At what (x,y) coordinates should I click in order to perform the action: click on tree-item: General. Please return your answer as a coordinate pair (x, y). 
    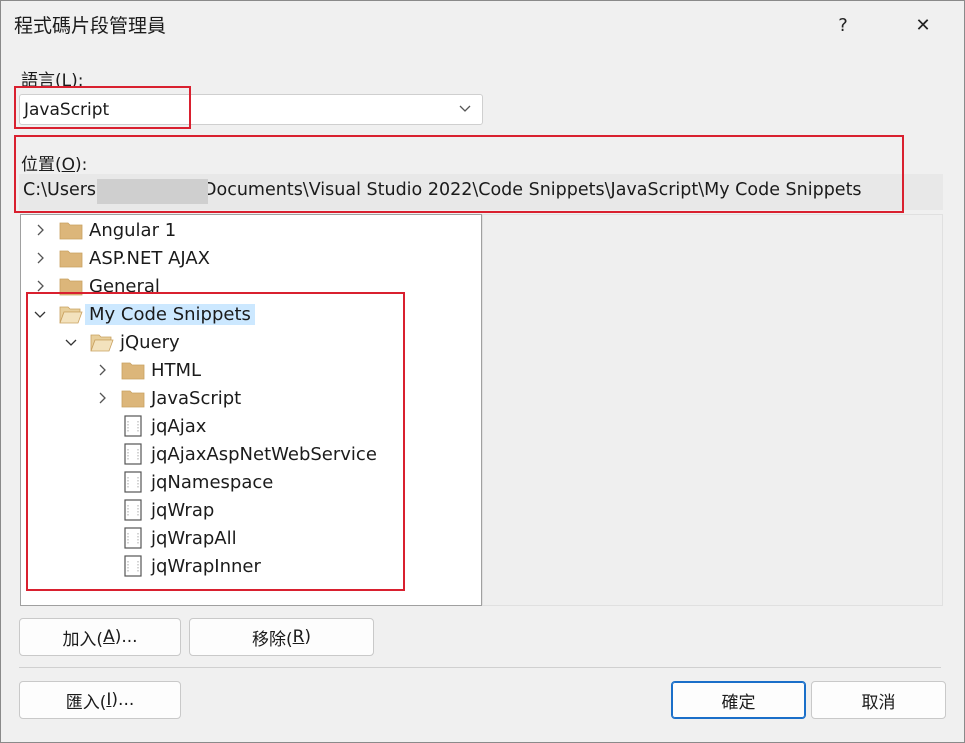
    Looking at the image, I should click on (96, 286).